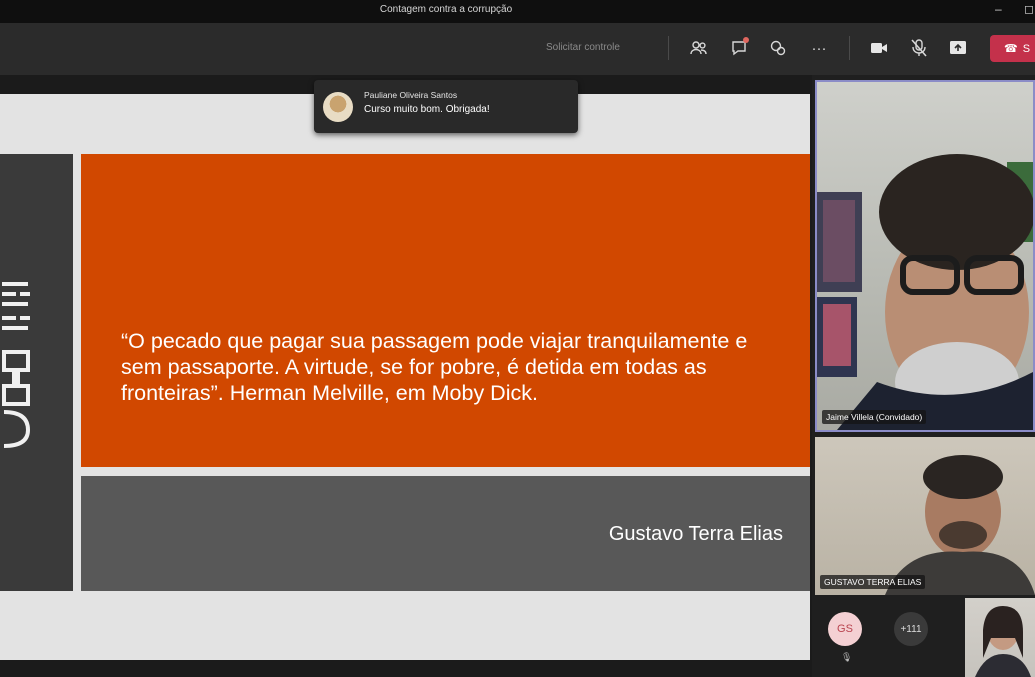 The width and height of the screenshot is (1035, 677). I want to click on notification-dot, so click(746, 40).